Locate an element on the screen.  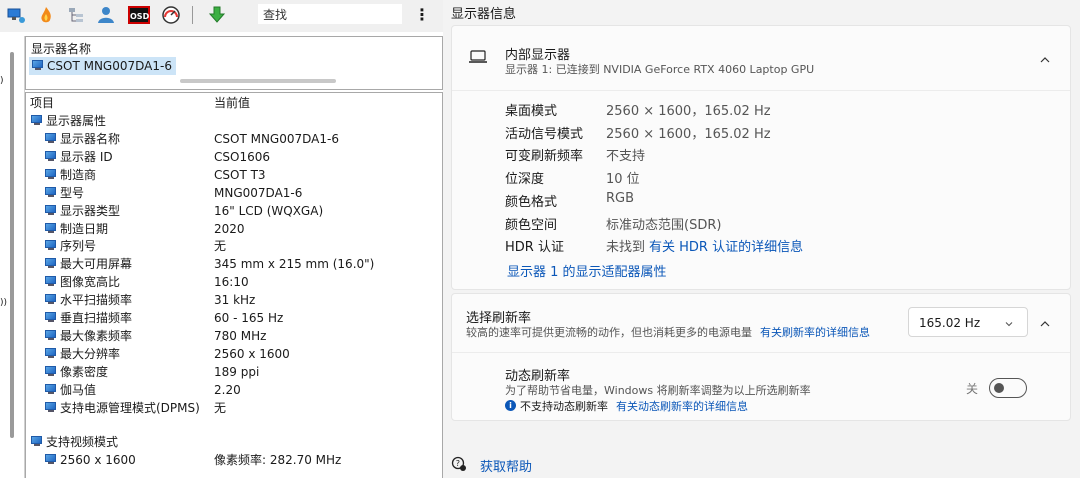
display-prop-key: 位深度 is located at coordinates (525, 180).